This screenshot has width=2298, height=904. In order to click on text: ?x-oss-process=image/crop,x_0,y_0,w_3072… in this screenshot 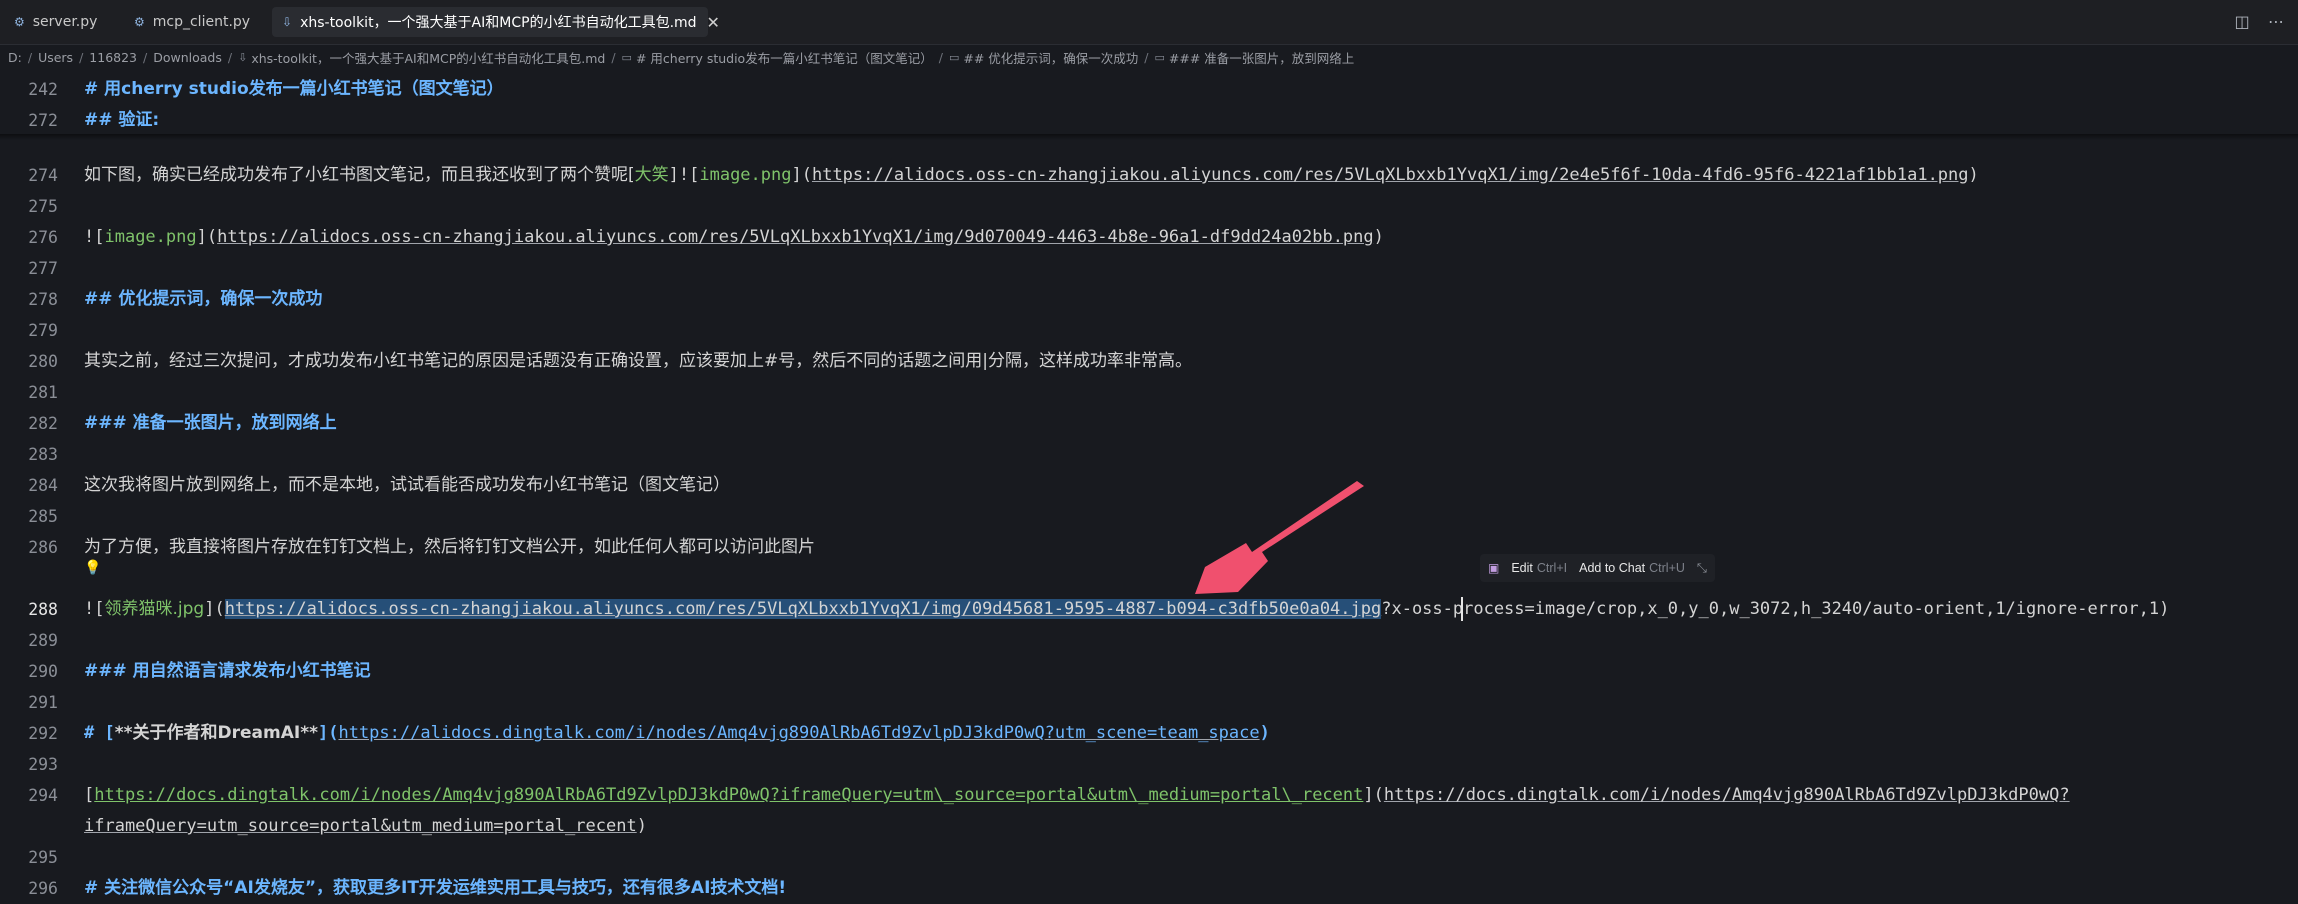, I will do `click(1775, 609)`.